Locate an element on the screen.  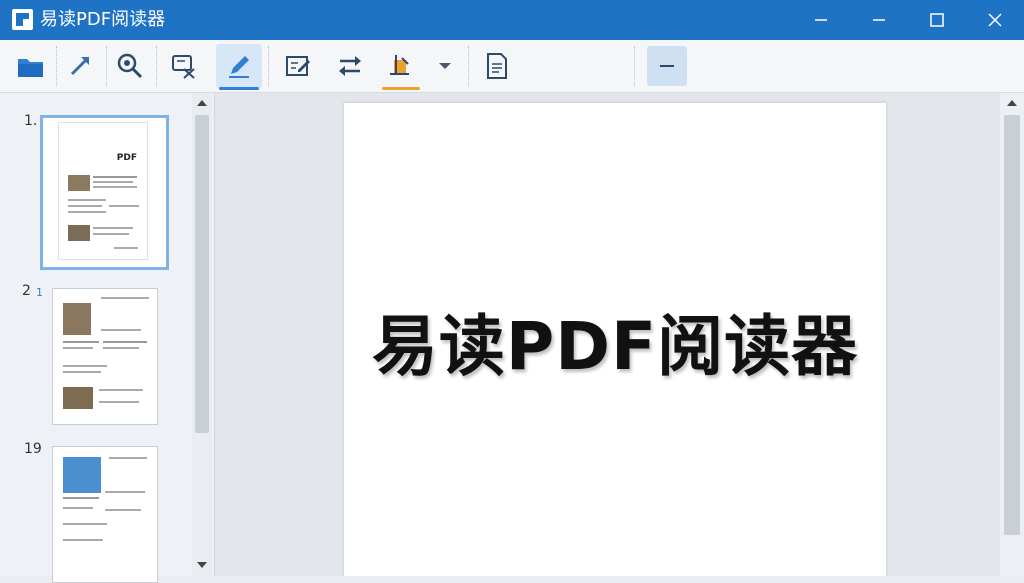
select-arrow-icon is located at coordinates (79, 66).